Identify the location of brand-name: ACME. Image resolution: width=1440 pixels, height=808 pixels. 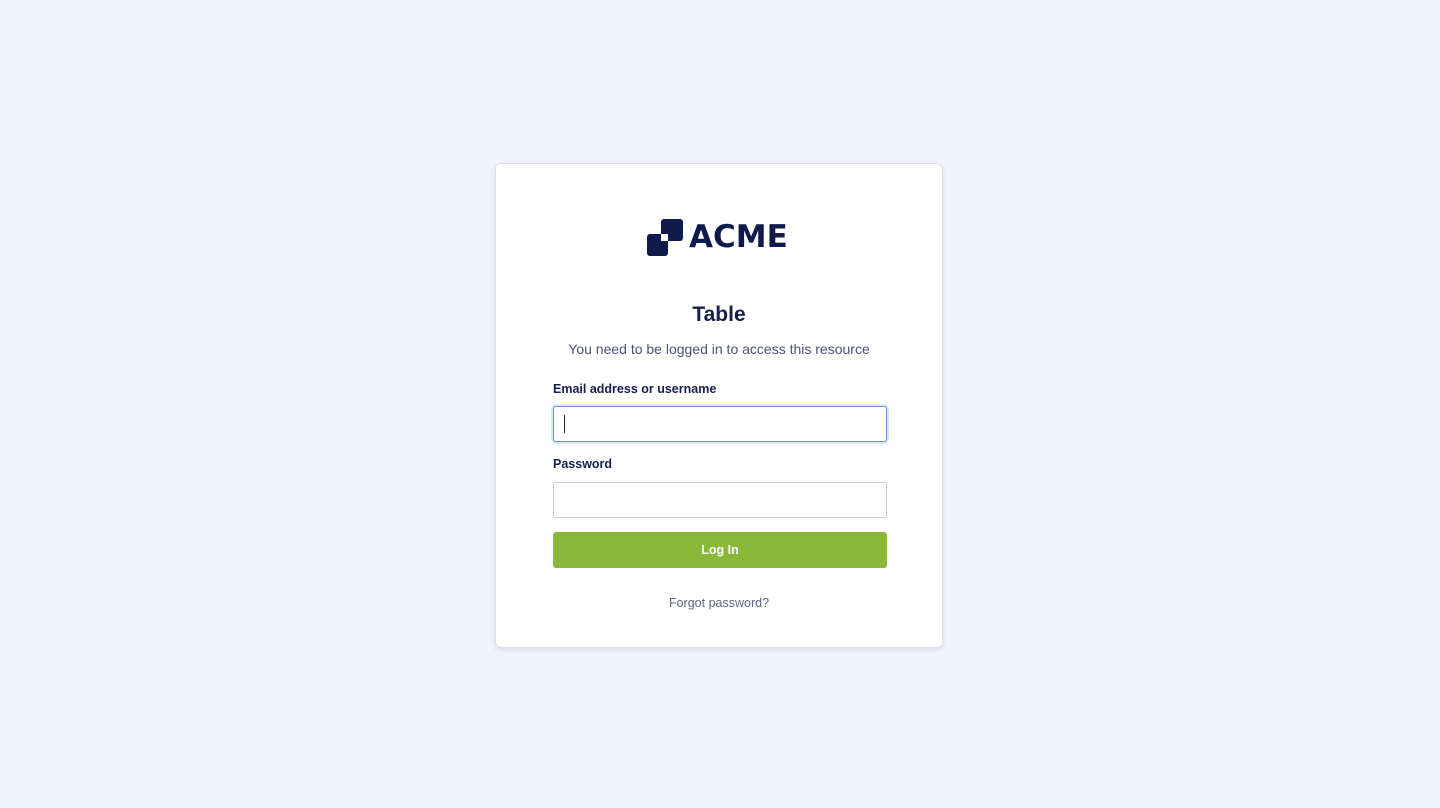
(738, 237).